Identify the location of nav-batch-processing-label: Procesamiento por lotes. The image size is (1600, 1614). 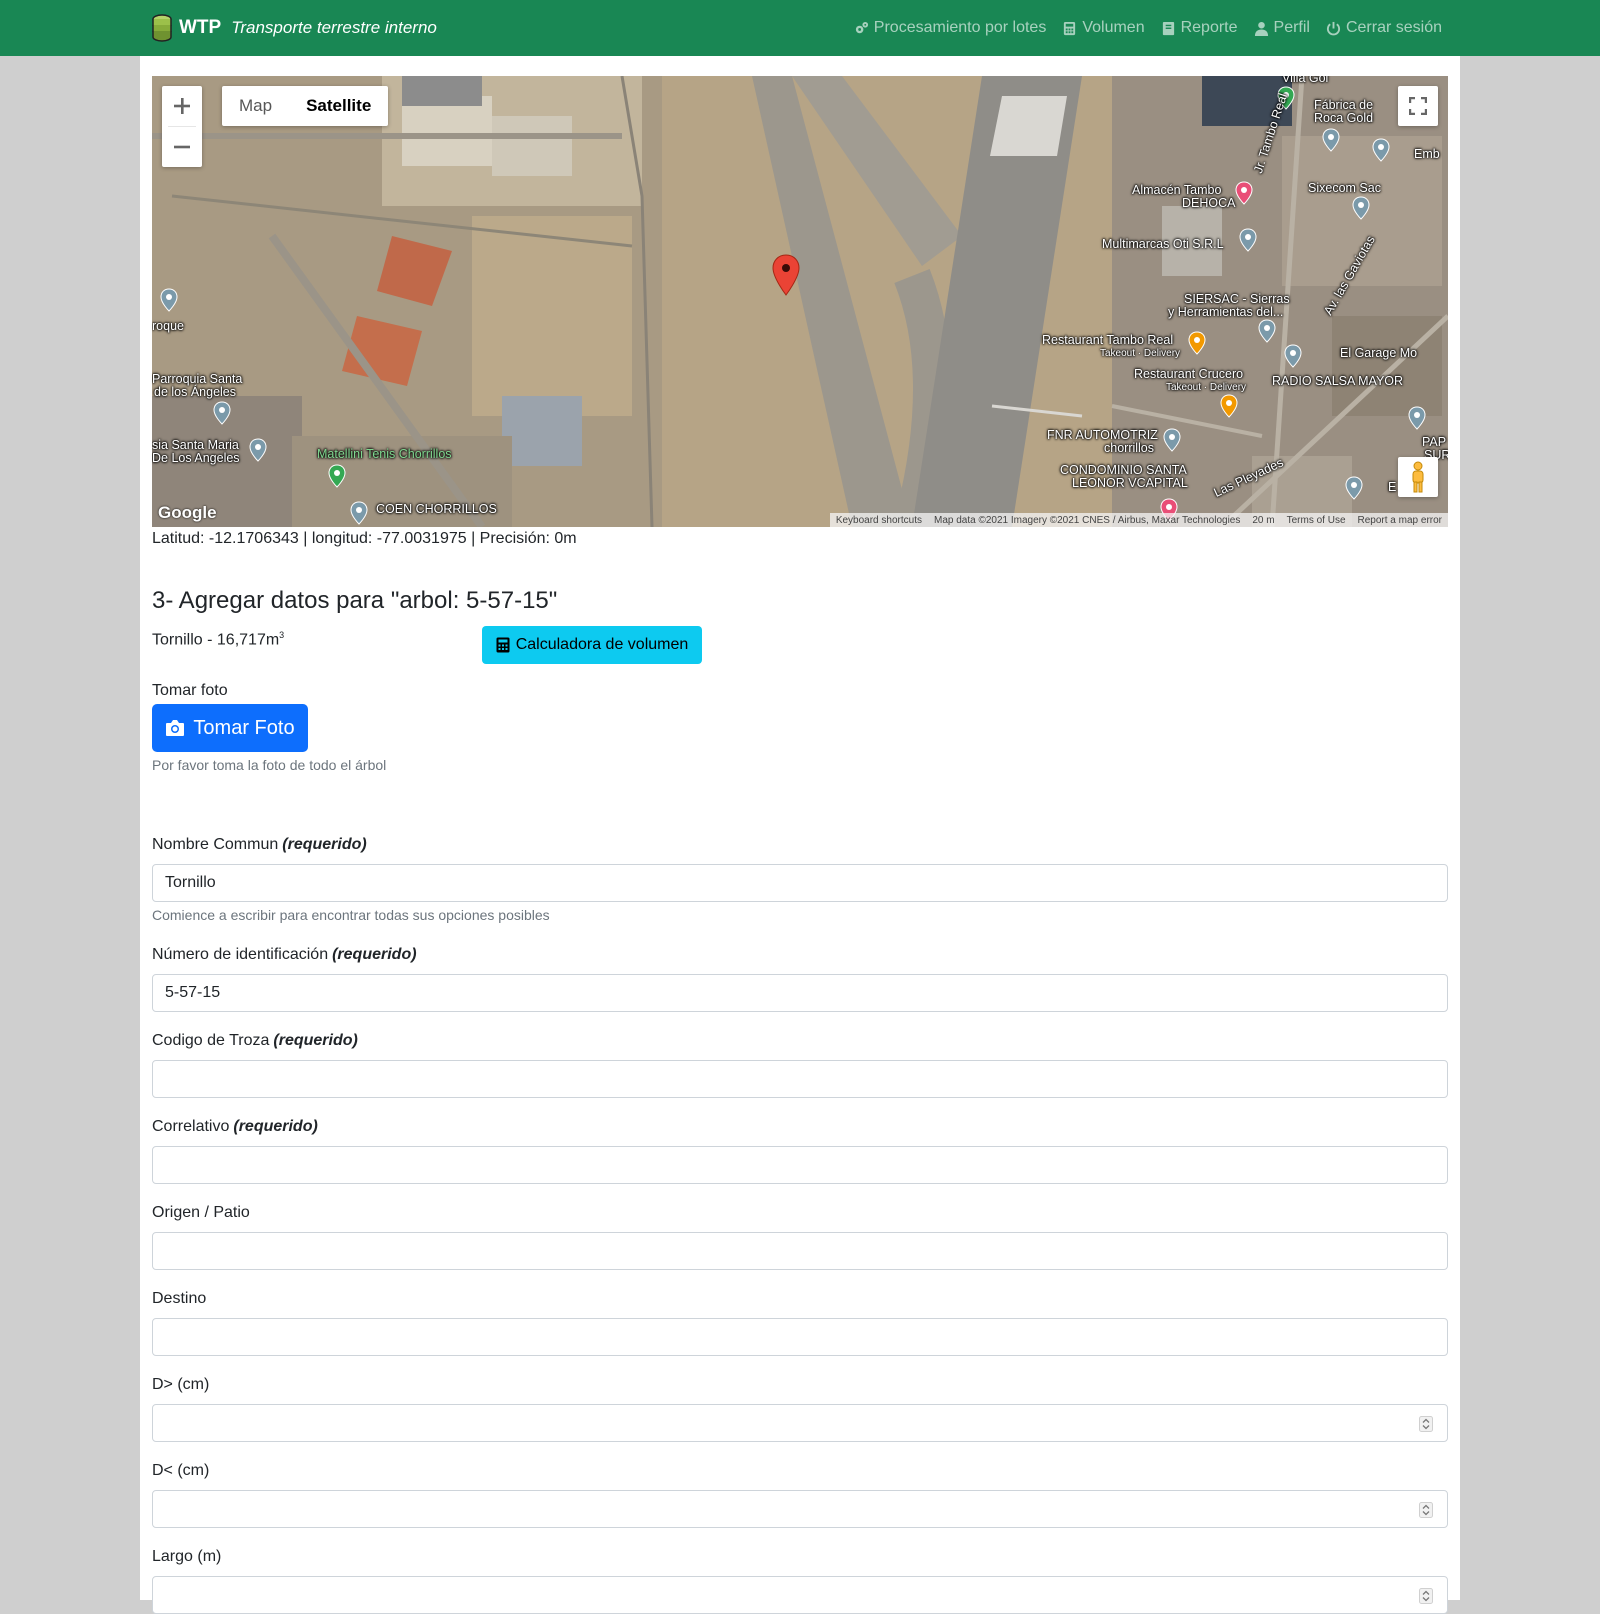
(960, 27).